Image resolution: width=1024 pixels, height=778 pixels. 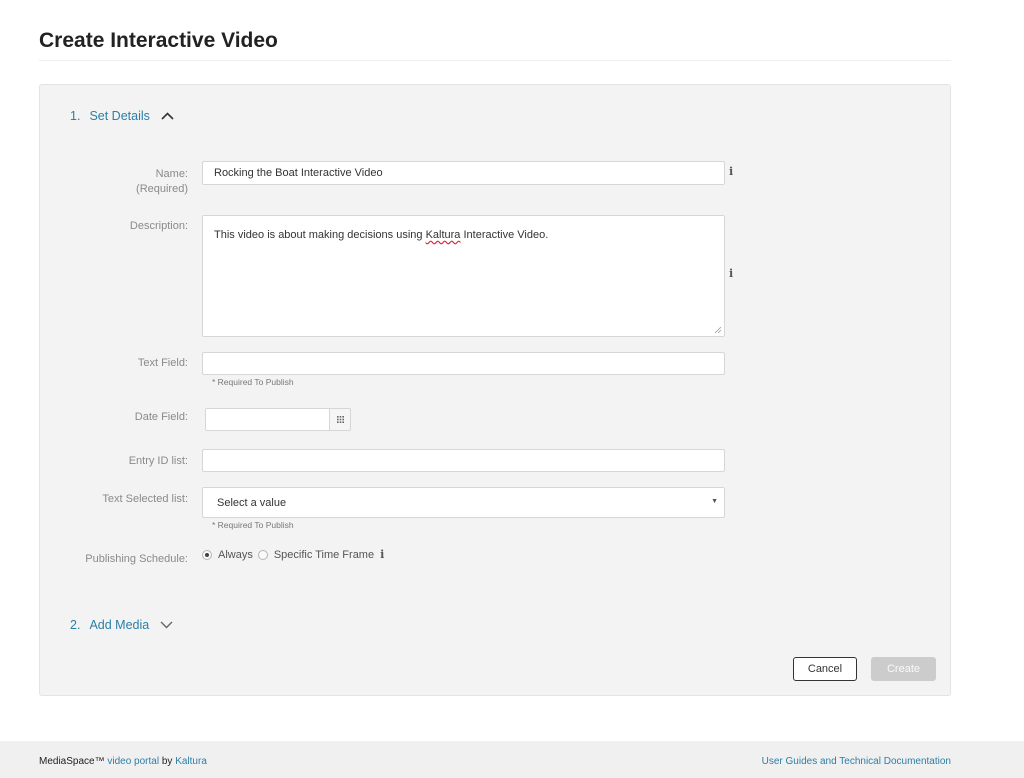 What do you see at coordinates (504, 235) in the screenshot?
I see `description-text-end: Interactive Video.` at bounding box center [504, 235].